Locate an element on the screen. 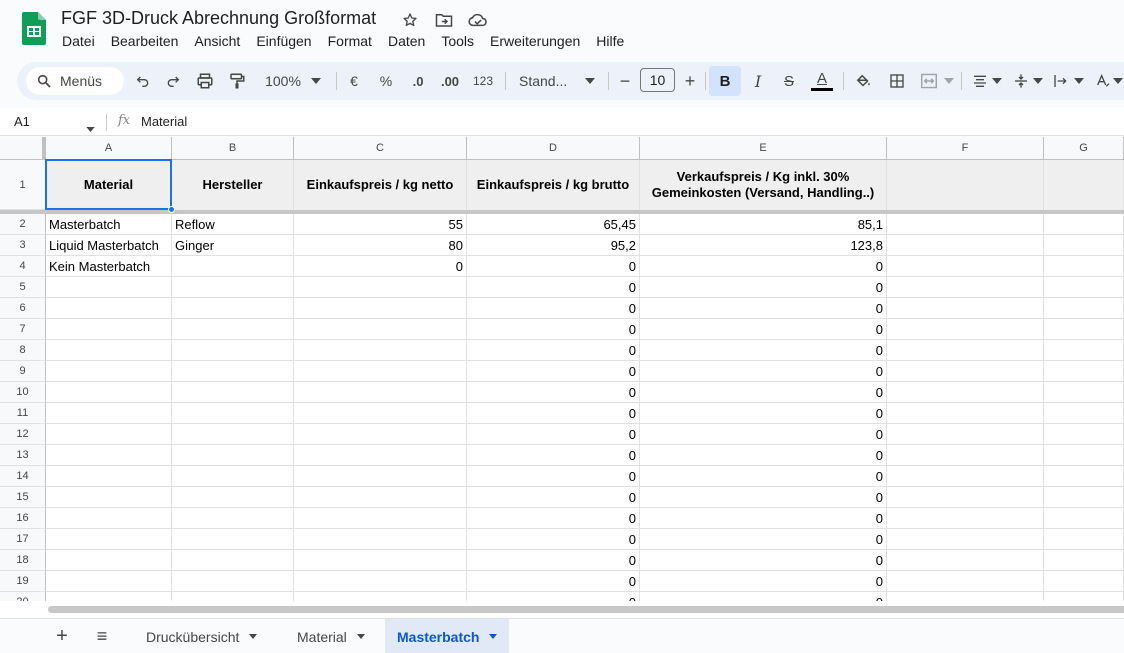 The height and width of the screenshot is (653, 1124). row-header: 1 is located at coordinates (23, 185).